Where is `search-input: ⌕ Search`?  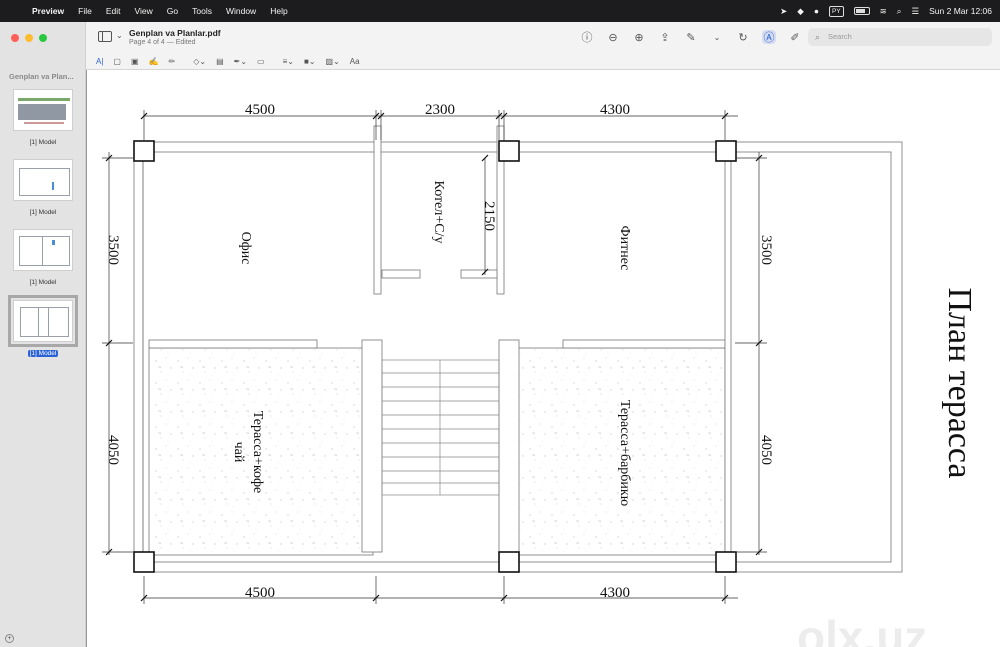
search-input: ⌕ Search is located at coordinates (900, 37).